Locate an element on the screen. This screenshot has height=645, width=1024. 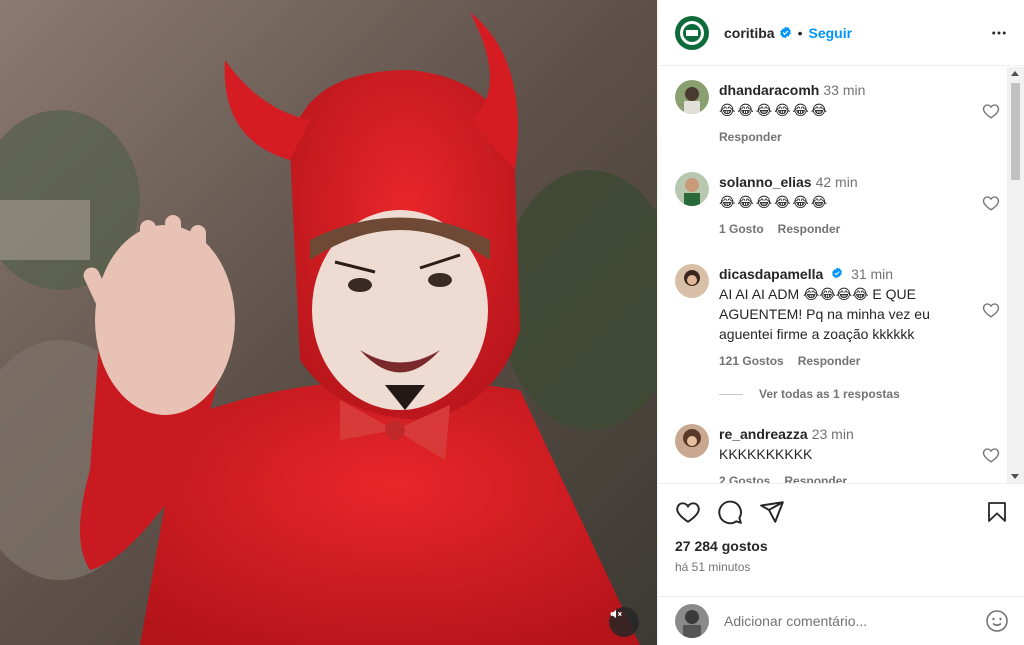
comment-time: 23 min is located at coordinates (833, 434).